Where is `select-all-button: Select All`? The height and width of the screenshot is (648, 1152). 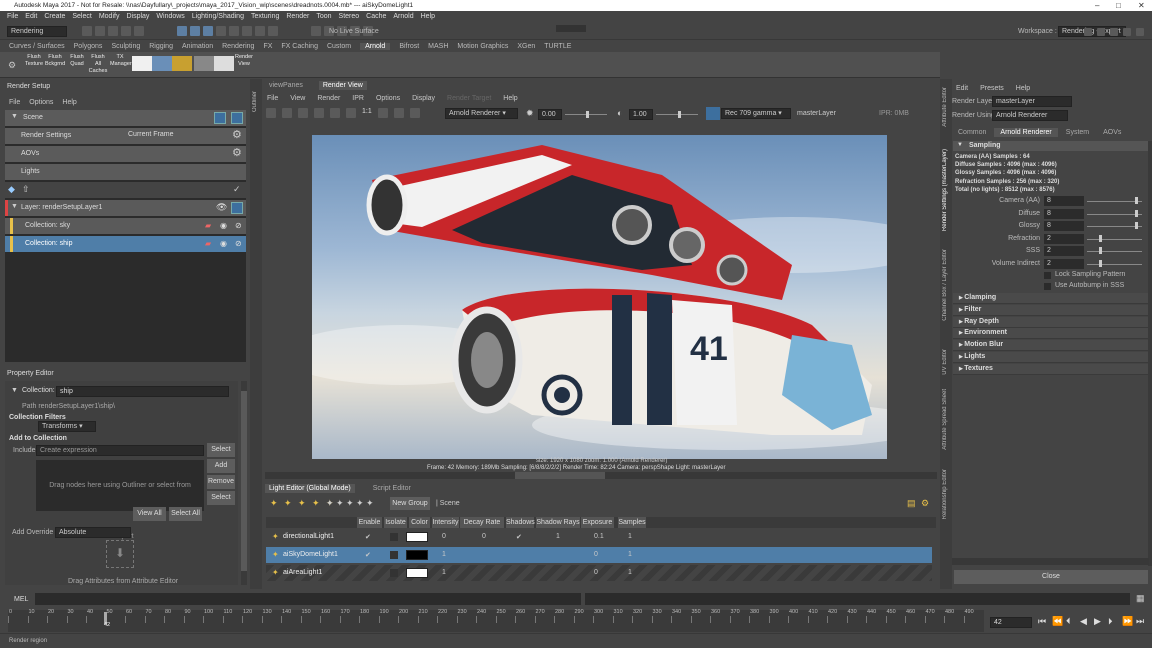 select-all-button: Select All is located at coordinates (185, 514).